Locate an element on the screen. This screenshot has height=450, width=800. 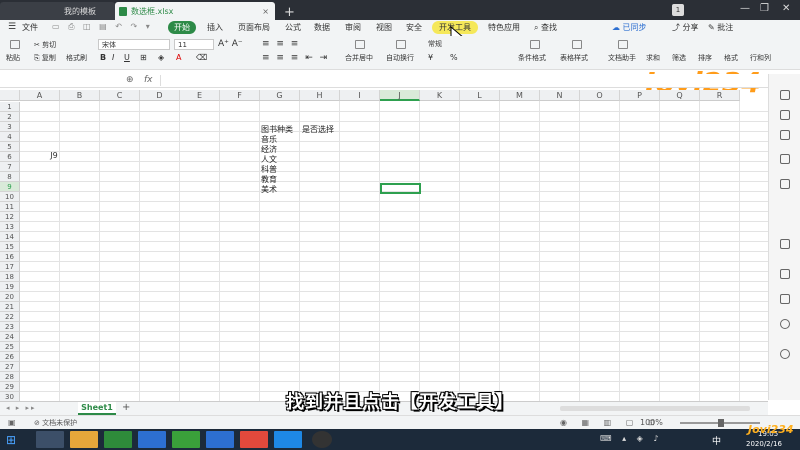
minimize-icon: — is located at coordinates (745, 8).